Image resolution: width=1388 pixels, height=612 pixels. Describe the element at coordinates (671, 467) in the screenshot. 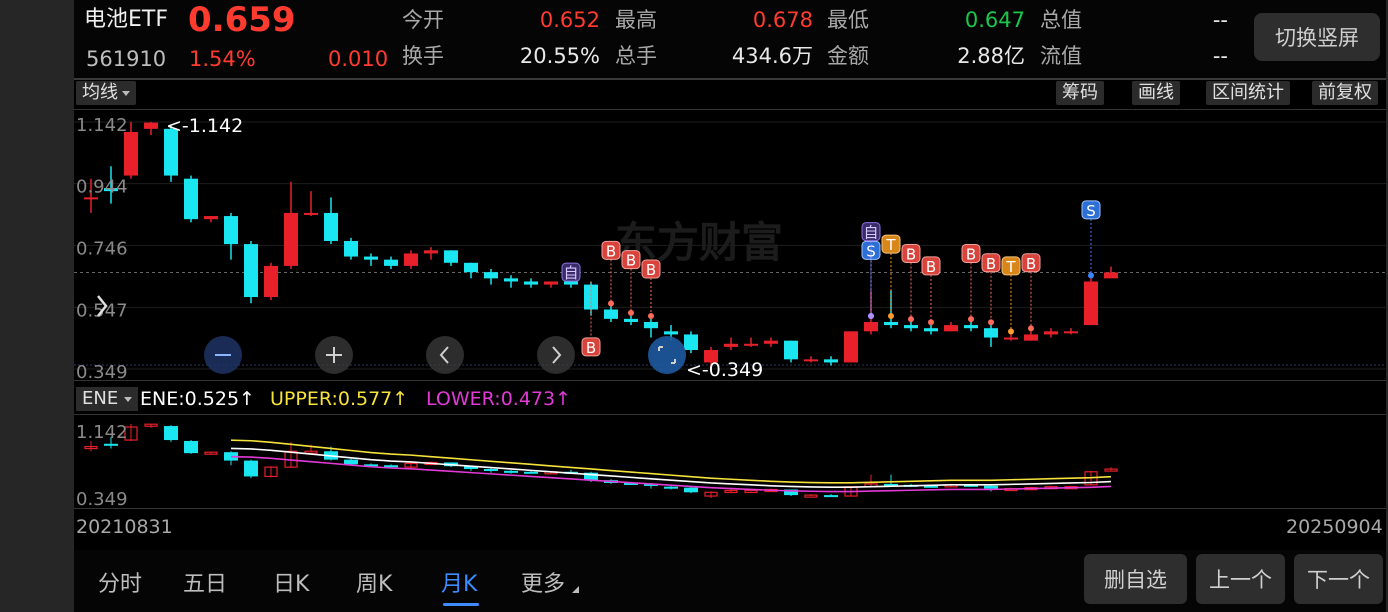

I see `ene-line` at that location.